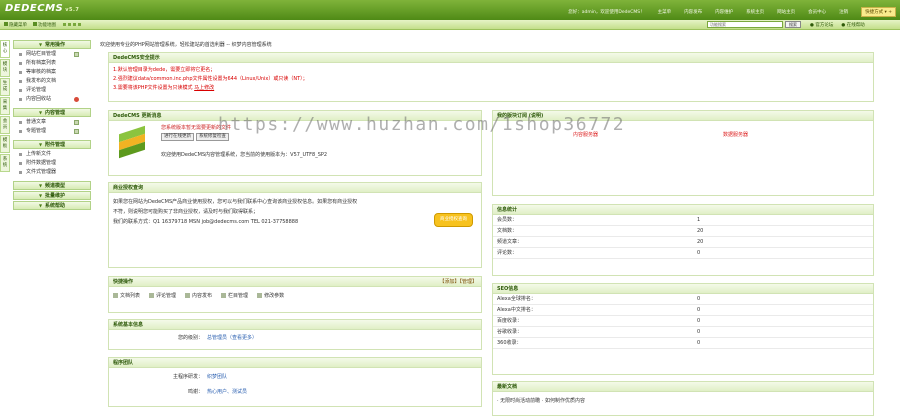 The image size is (900, 416). I want to click on top-nav-system: 系统主页, so click(755, 12).